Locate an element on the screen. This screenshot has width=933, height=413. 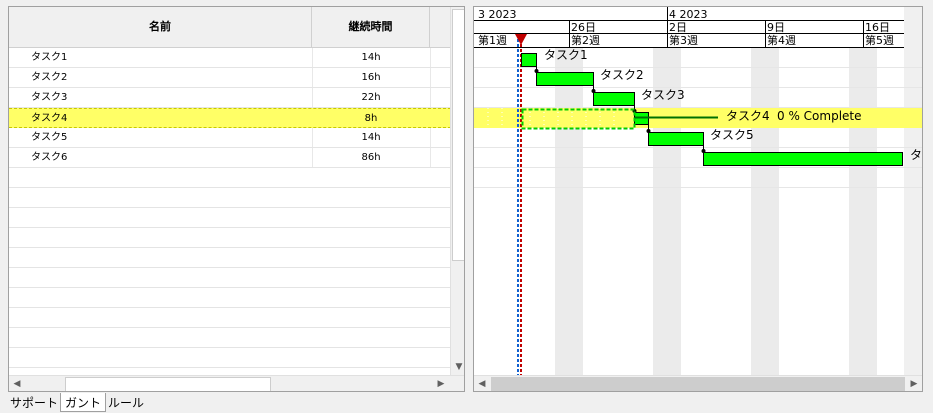
vertical-scroll-thumb is located at coordinates (458, 135).